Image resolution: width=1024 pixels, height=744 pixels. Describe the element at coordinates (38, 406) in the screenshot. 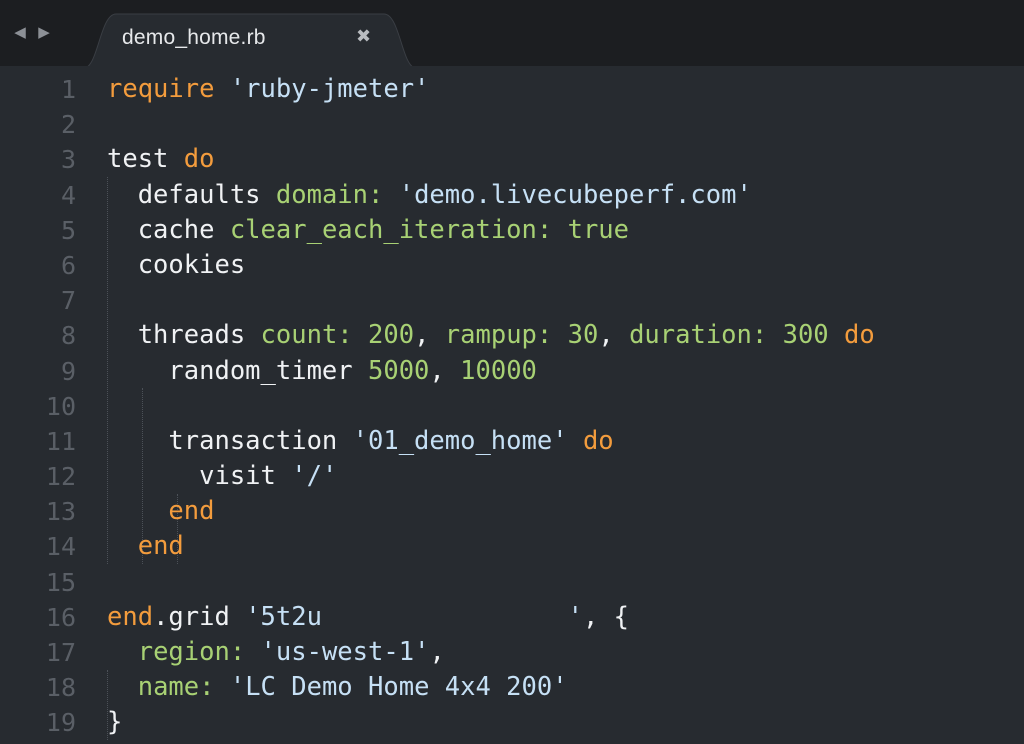

I see `line-number-gutter: 1 2 3 4 5 6 7 8 9 10 11 12 13 14 15 16 17 18 19` at that location.